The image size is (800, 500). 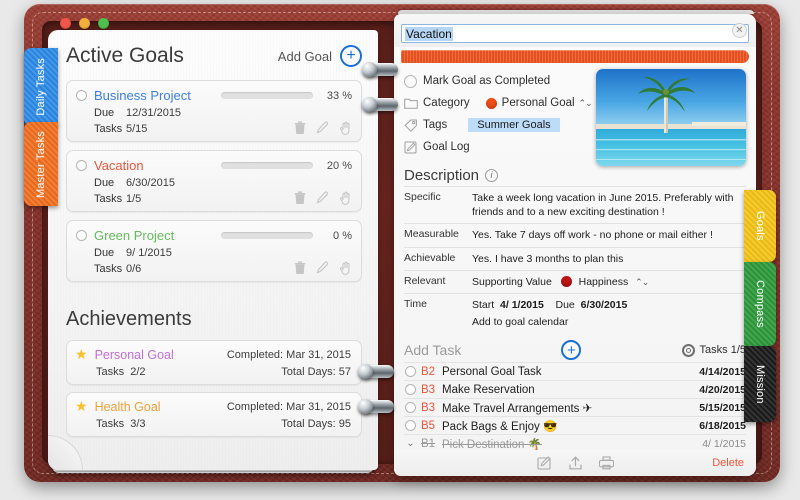 I want to click on tag-icon, so click(x=413, y=125).